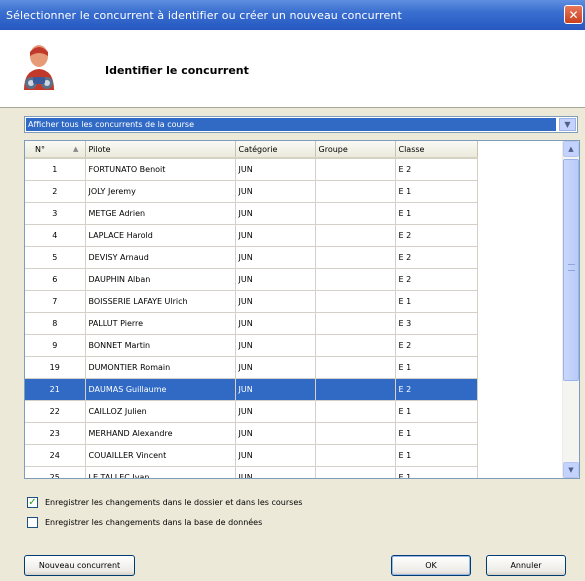 The image size is (585, 581). I want to click on table-header-row: N° ▲ Pilote Catégorie Groupe Classe, so click(251, 150).